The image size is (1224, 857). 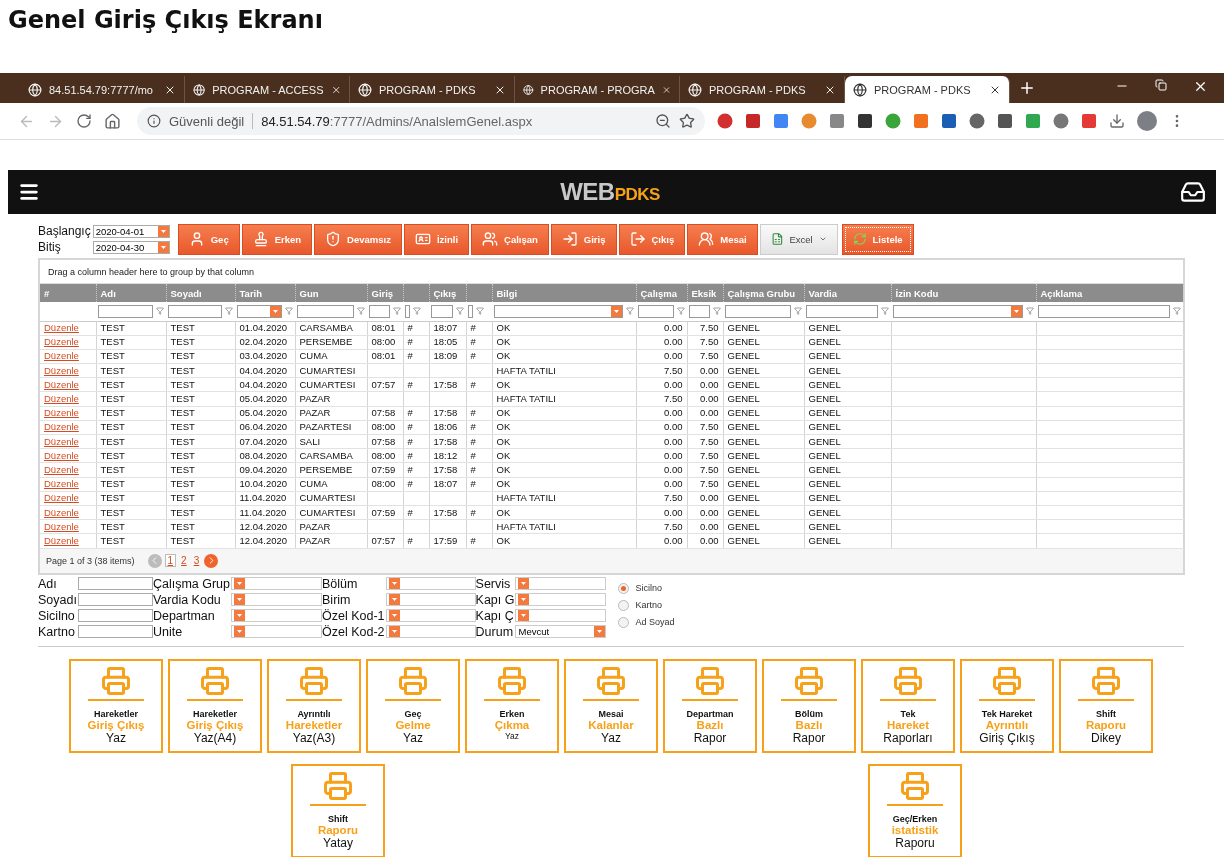 What do you see at coordinates (611, 705) in the screenshot?
I see `report-tile: Mesai Kalanlar Yaz` at bounding box center [611, 705].